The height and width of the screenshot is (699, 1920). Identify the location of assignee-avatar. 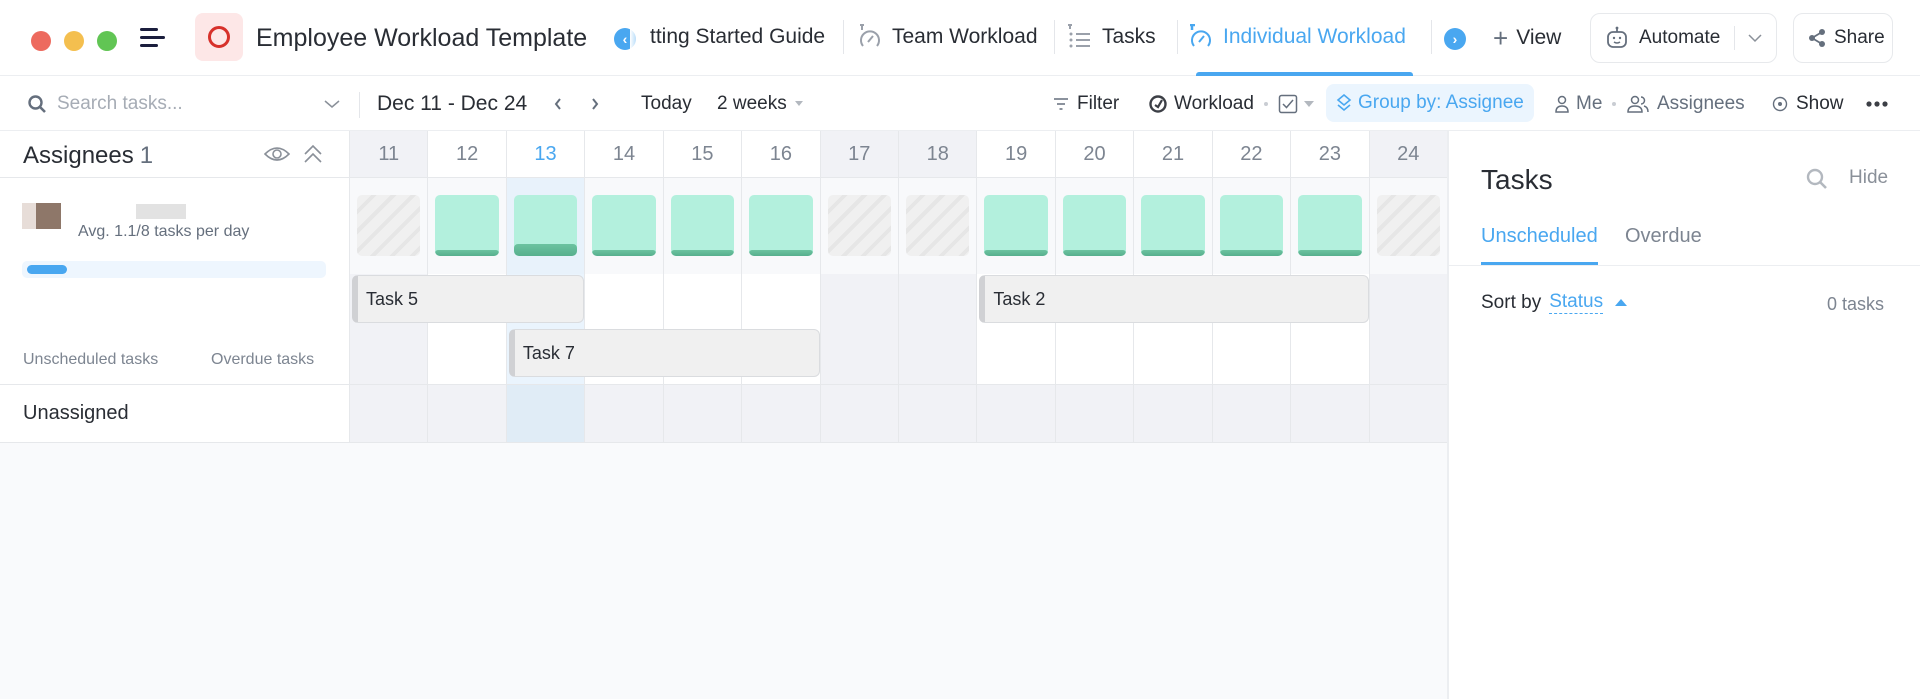
(41, 216).